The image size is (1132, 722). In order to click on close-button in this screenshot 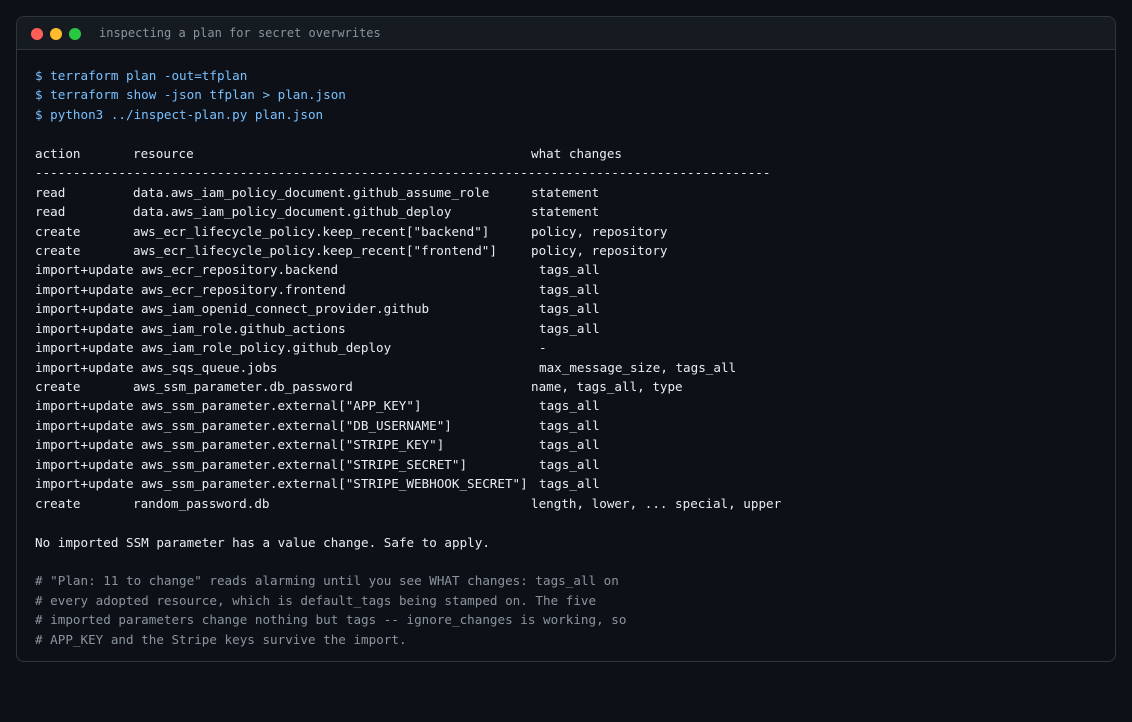, I will do `click(37, 34)`.